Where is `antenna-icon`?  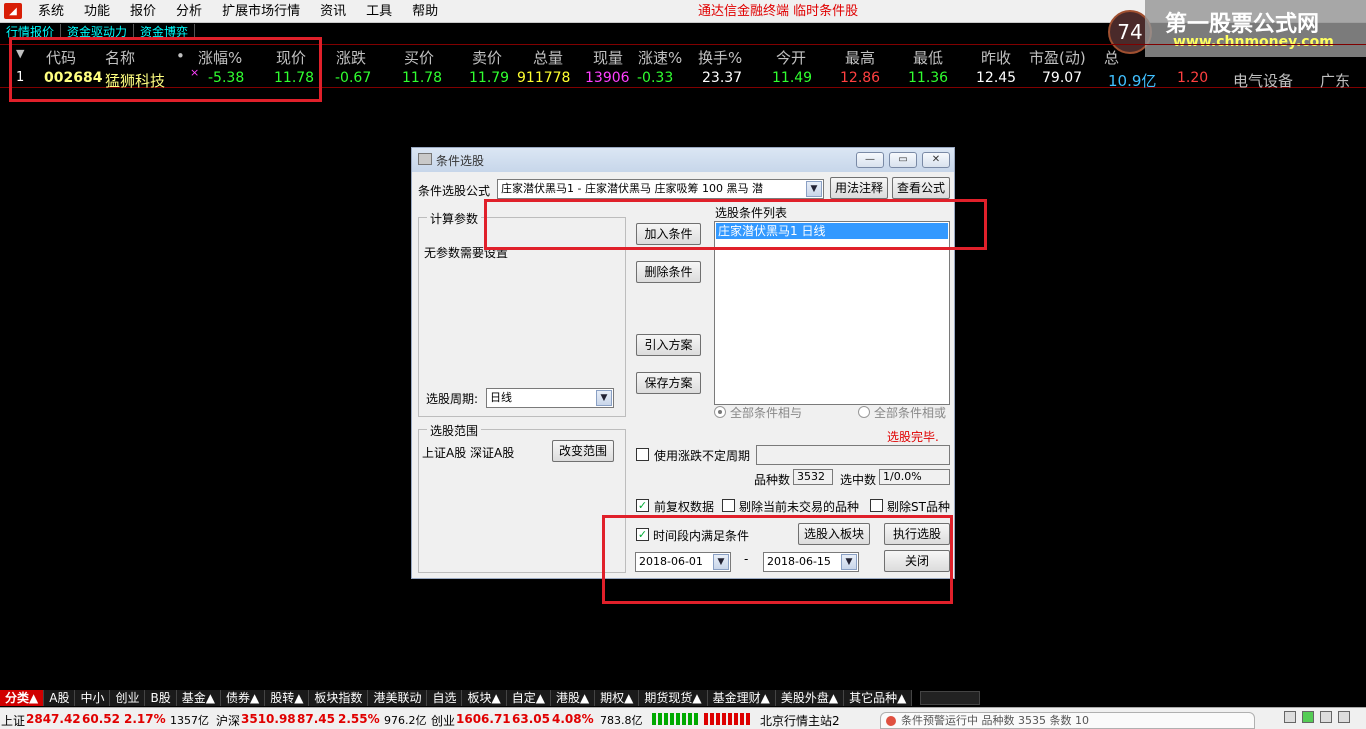 antenna-icon is located at coordinates (1326, 717).